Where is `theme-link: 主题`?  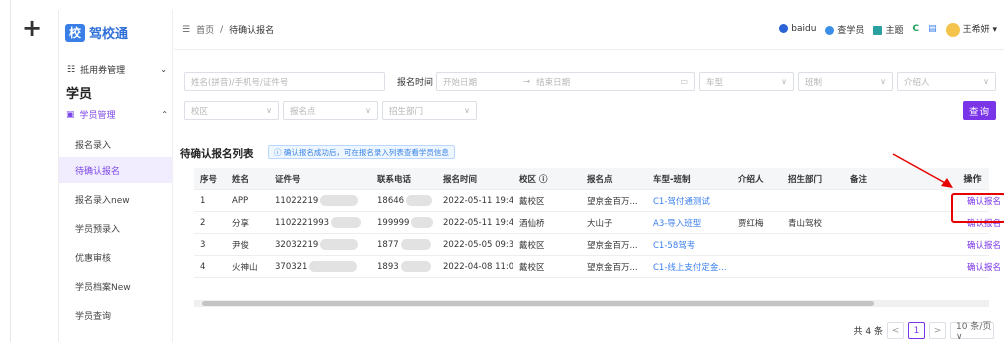
theme-link: 主题 is located at coordinates (888, 29).